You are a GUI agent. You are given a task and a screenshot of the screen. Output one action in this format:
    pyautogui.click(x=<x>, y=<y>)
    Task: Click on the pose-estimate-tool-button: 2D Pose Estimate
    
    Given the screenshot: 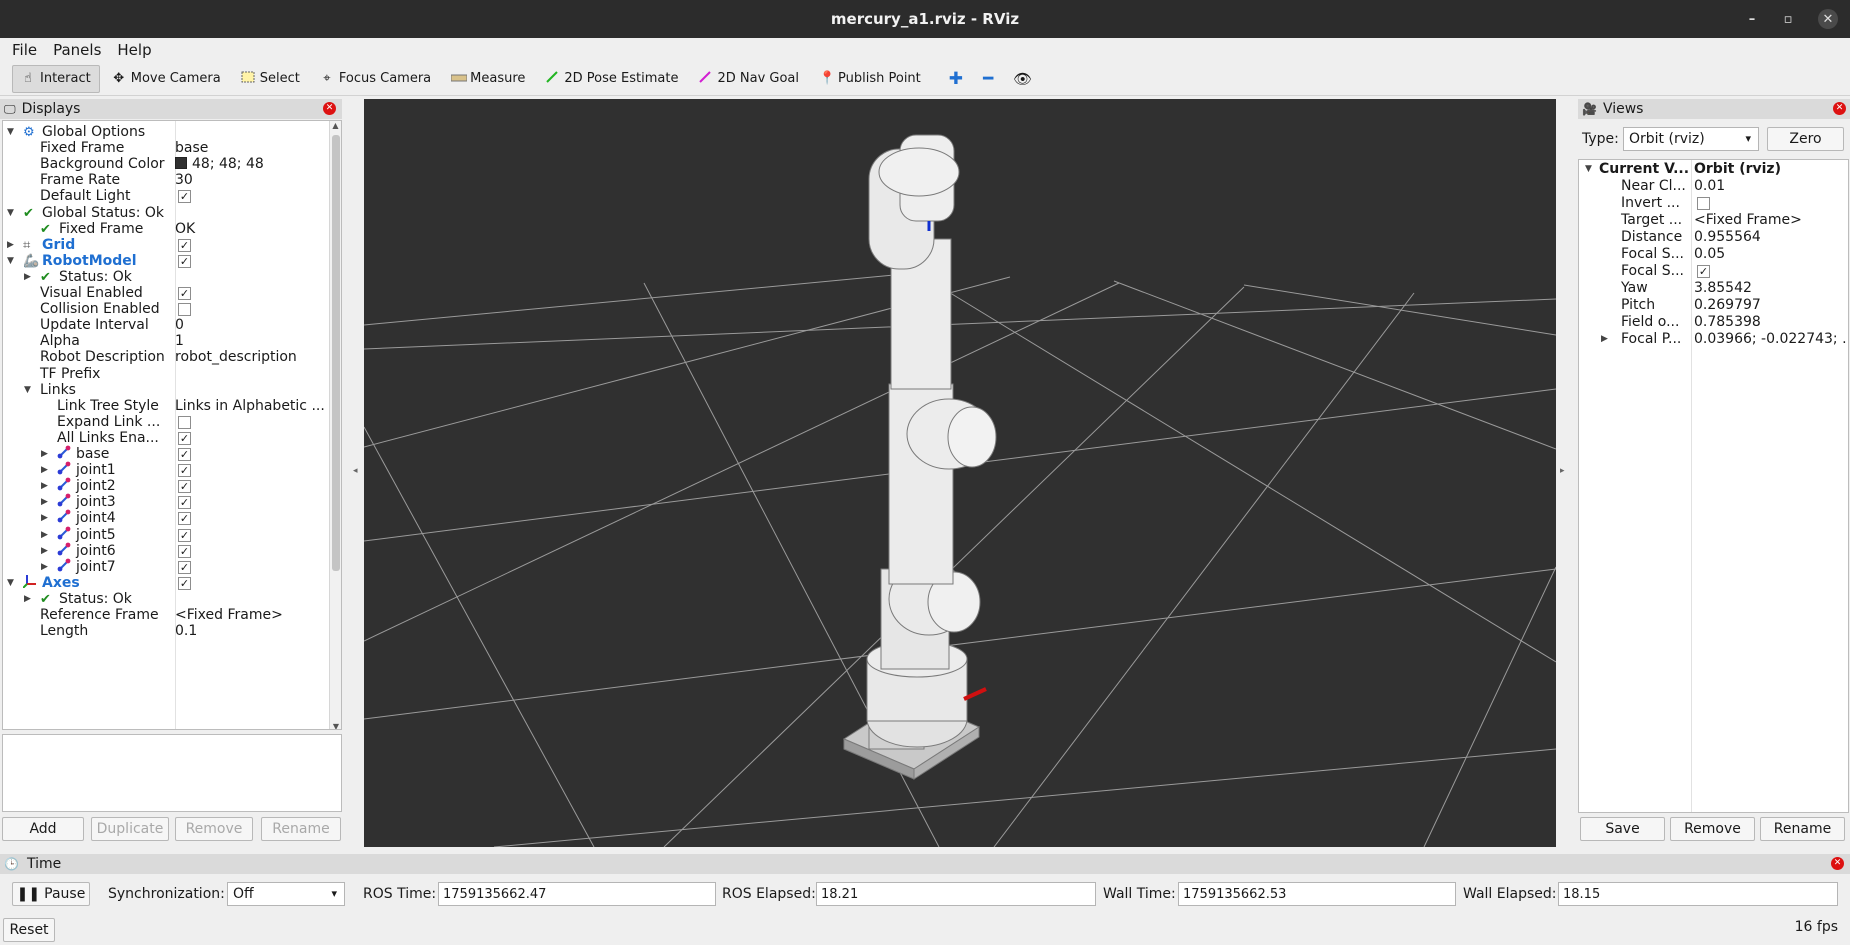 What is the action you would take?
    pyautogui.click(x=611, y=79)
    